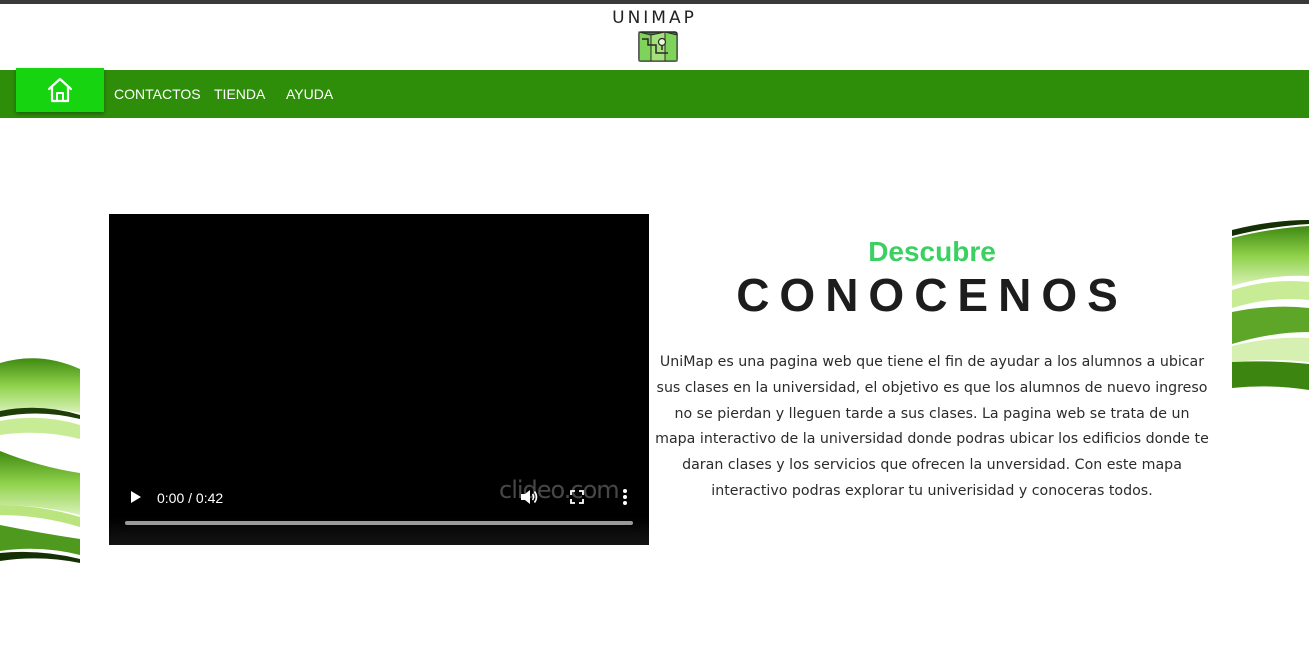 The height and width of the screenshot is (653, 1309). What do you see at coordinates (239, 94) in the screenshot?
I see `nav-link-tienda: TIENDA` at bounding box center [239, 94].